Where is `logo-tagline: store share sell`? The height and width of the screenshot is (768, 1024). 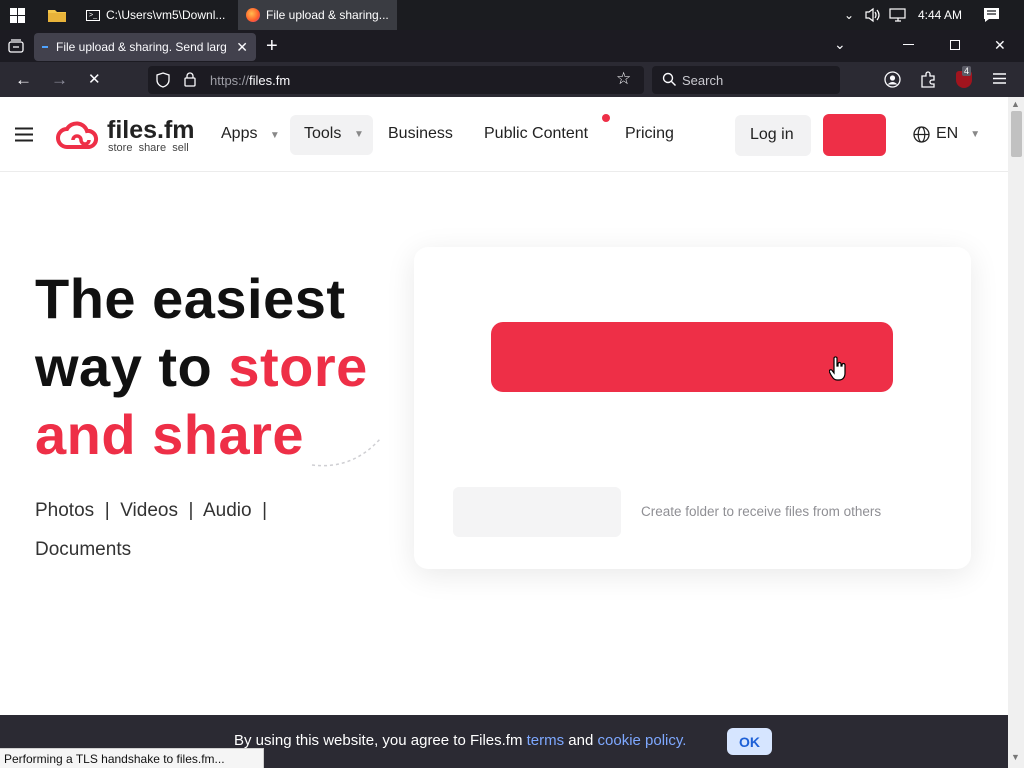
logo-tagline: store share sell is located at coordinates (148, 148).